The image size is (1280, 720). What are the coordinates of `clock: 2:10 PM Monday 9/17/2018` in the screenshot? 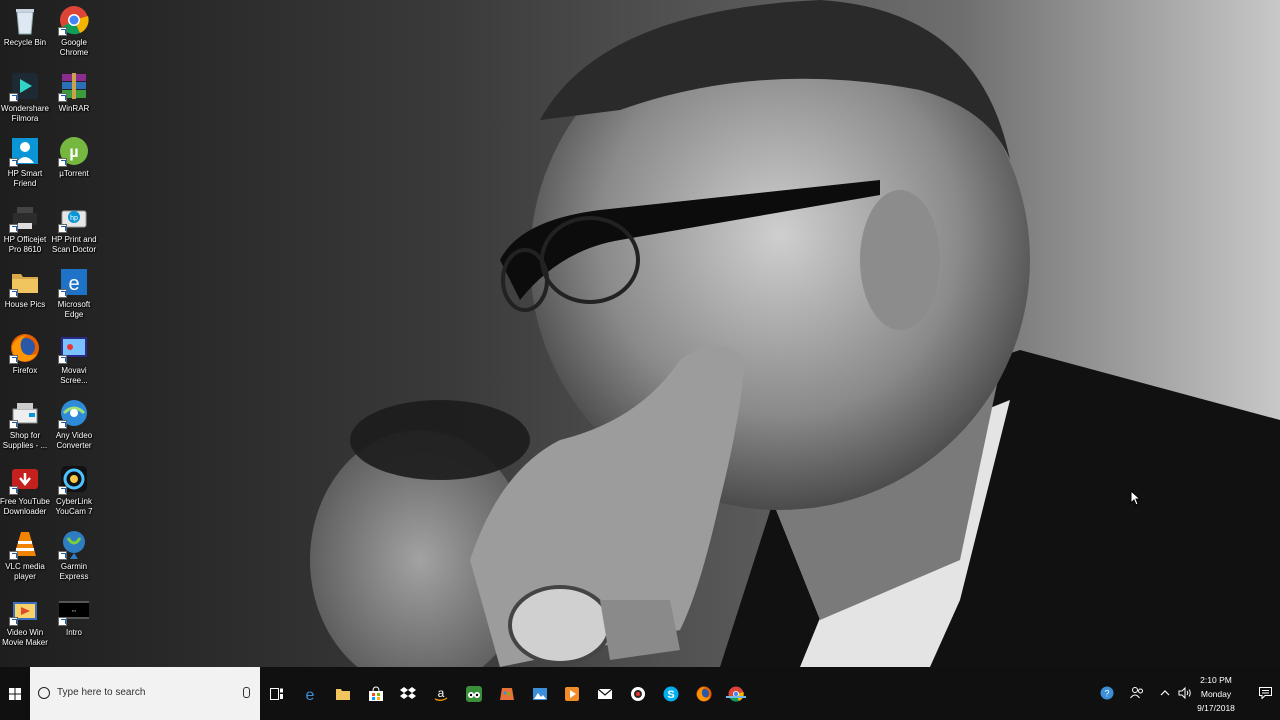 It's located at (1216, 694).